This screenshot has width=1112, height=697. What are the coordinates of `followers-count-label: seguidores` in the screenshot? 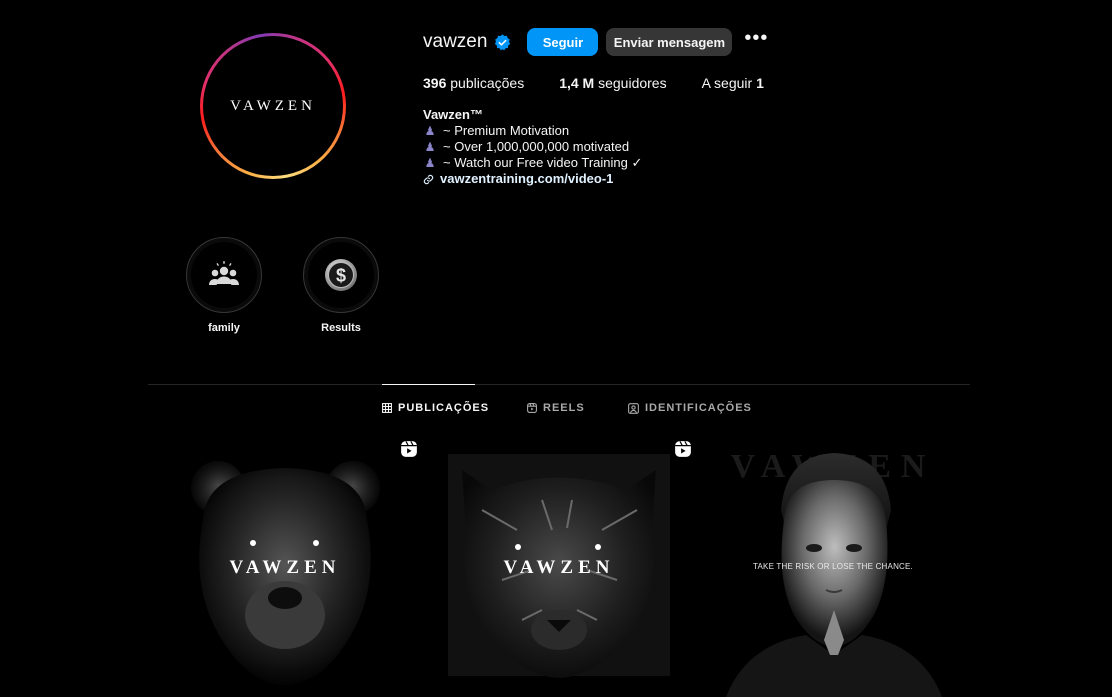 It's located at (632, 83).